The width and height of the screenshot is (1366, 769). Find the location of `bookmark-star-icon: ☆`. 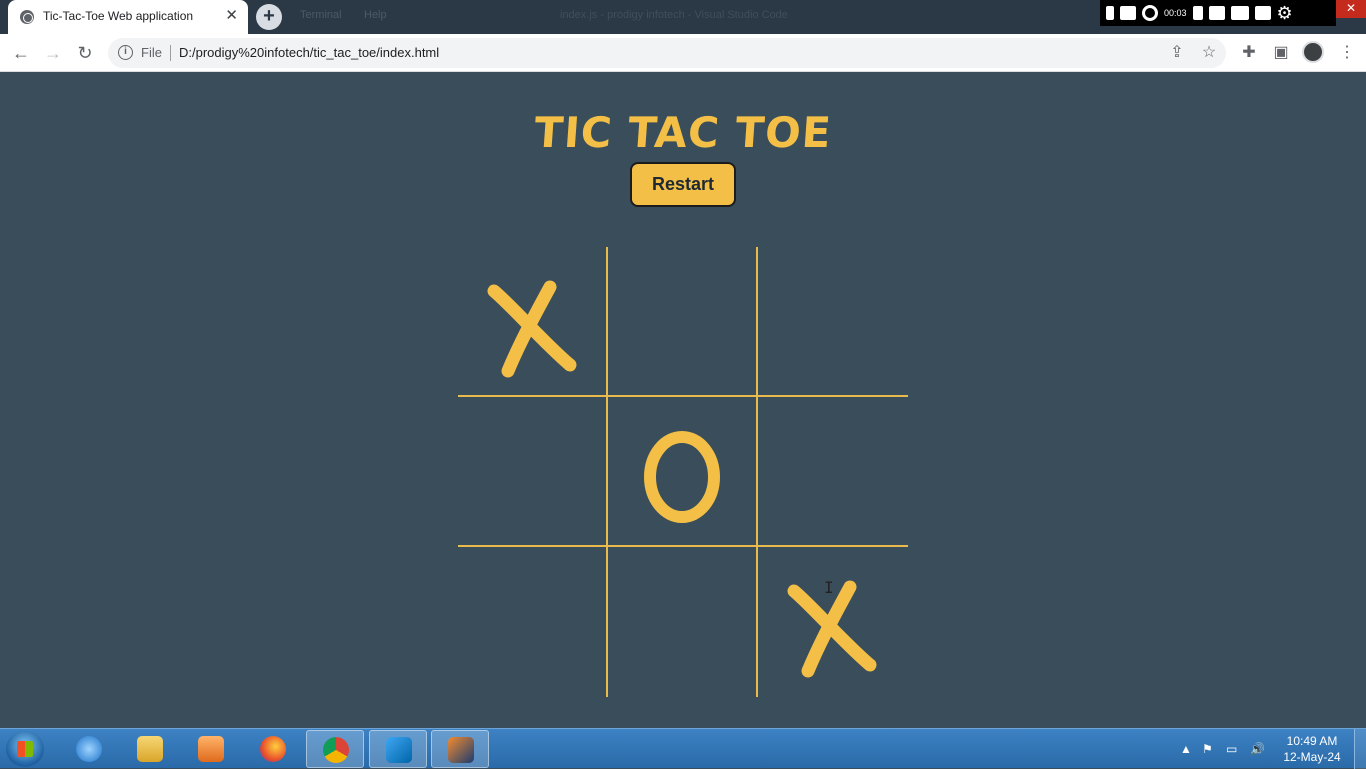

bookmark-star-icon: ☆ is located at coordinates (1209, 53).